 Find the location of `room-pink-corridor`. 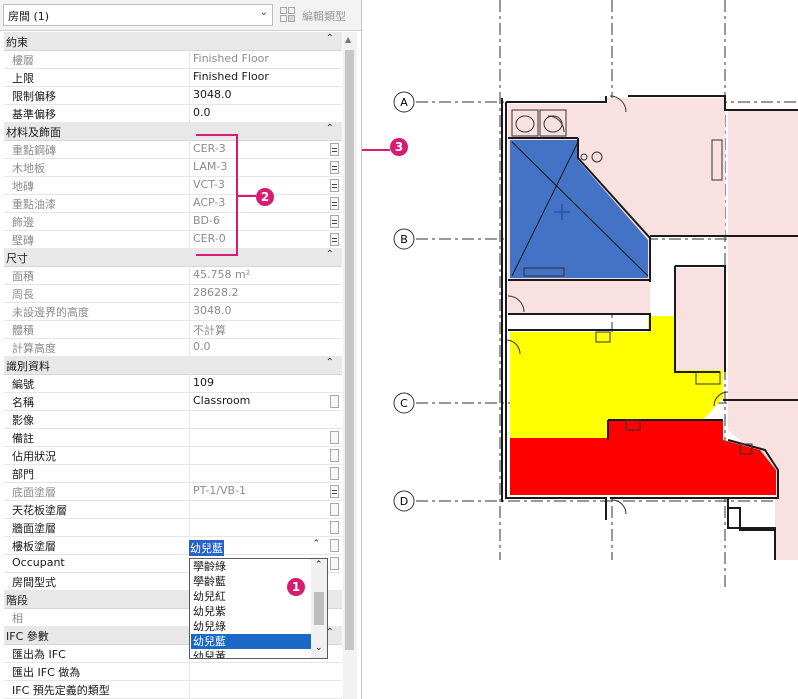

room-pink-corridor is located at coordinates (700, 319).